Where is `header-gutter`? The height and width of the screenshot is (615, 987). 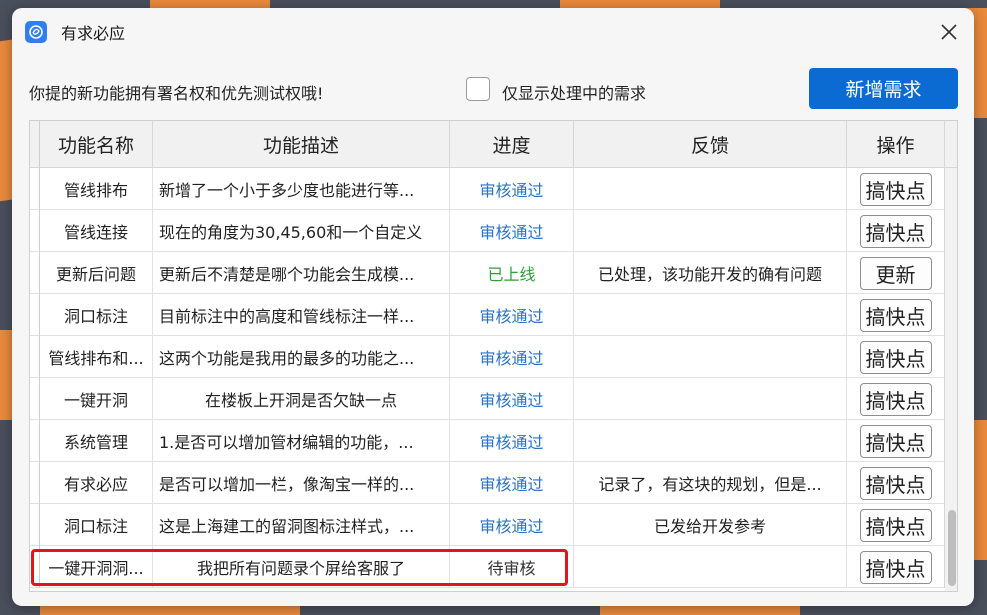
header-gutter is located at coordinates (35, 144).